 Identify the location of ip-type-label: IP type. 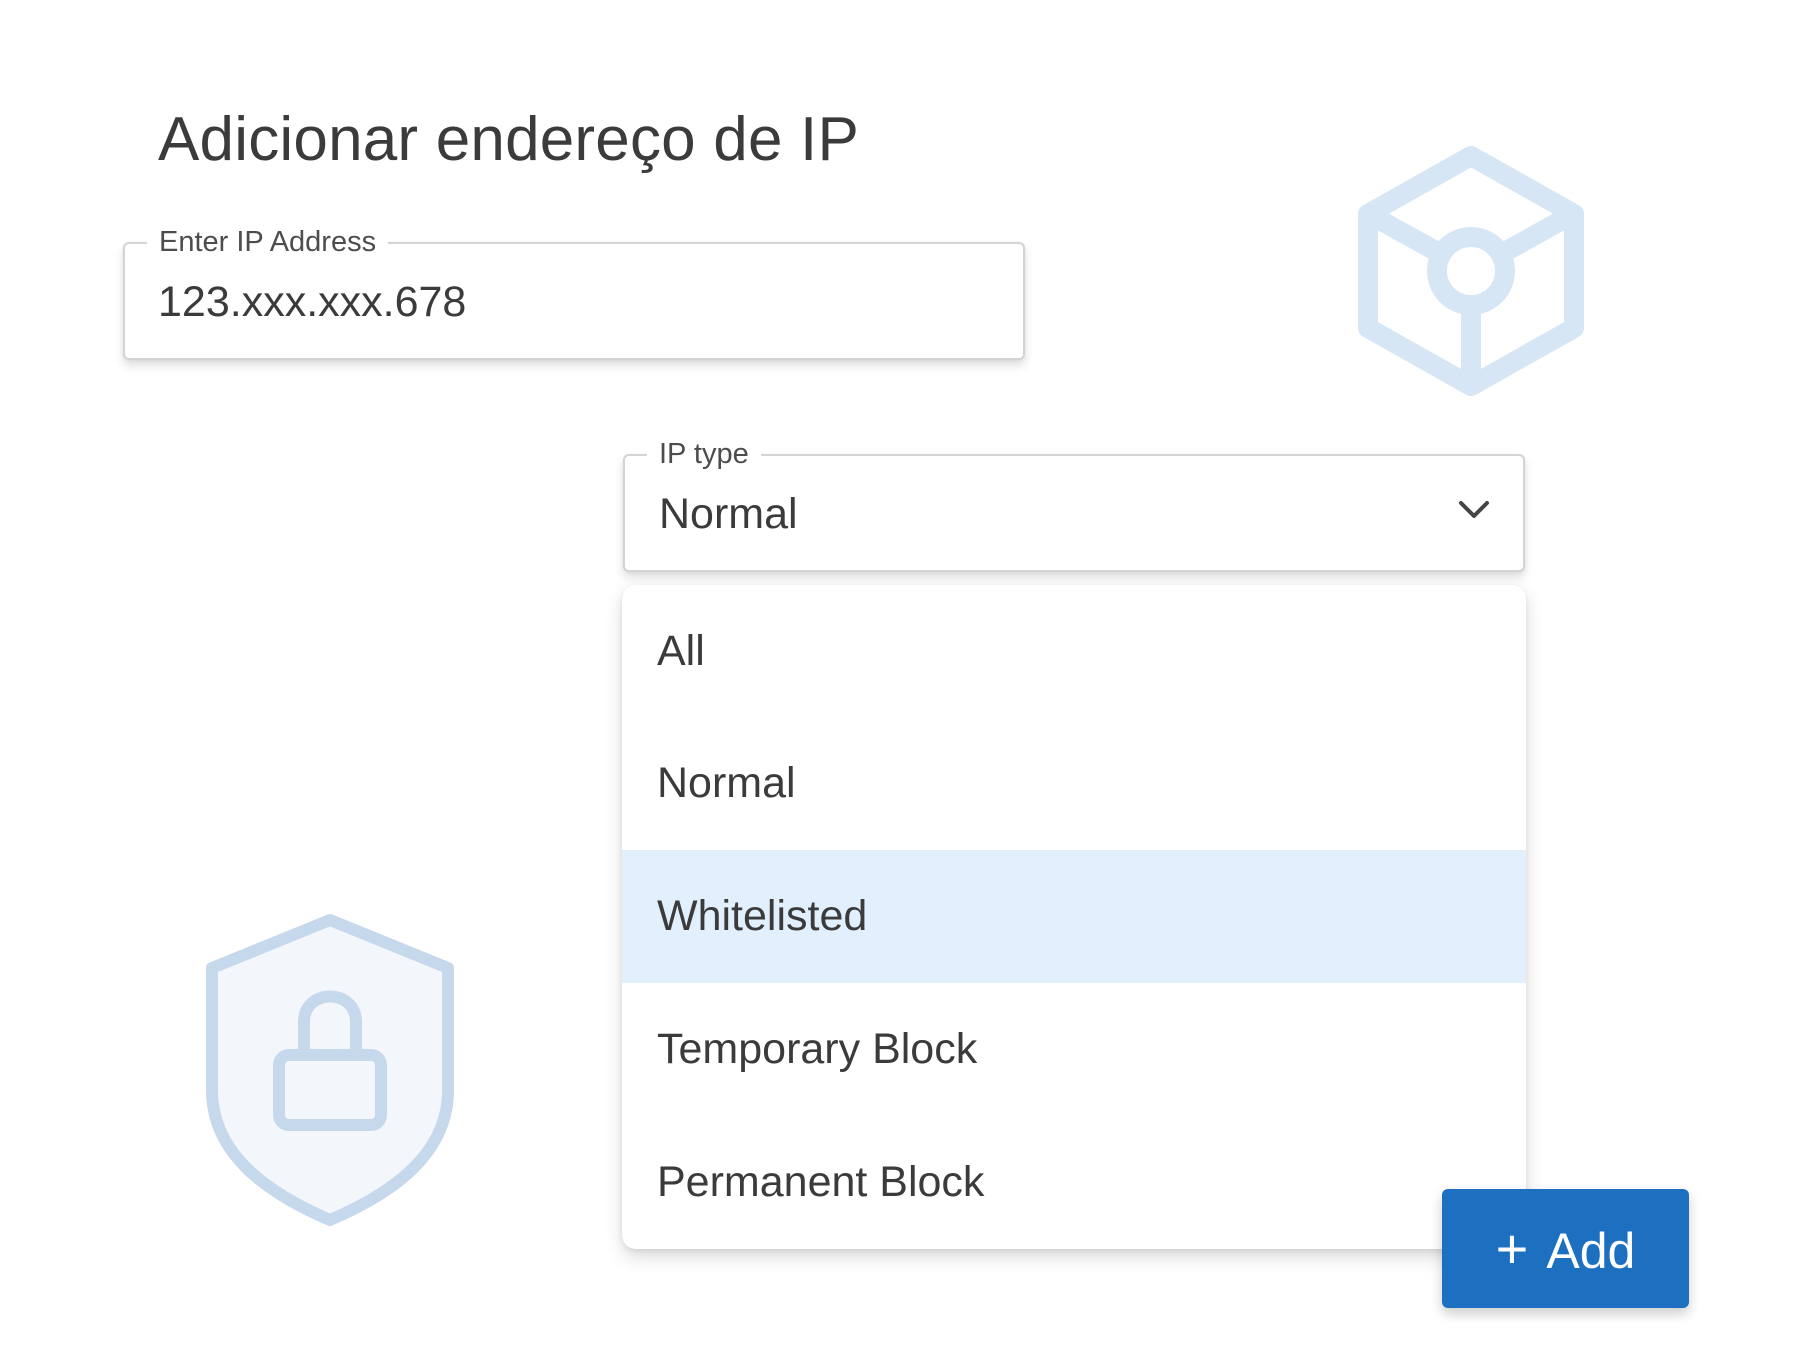
(704, 454).